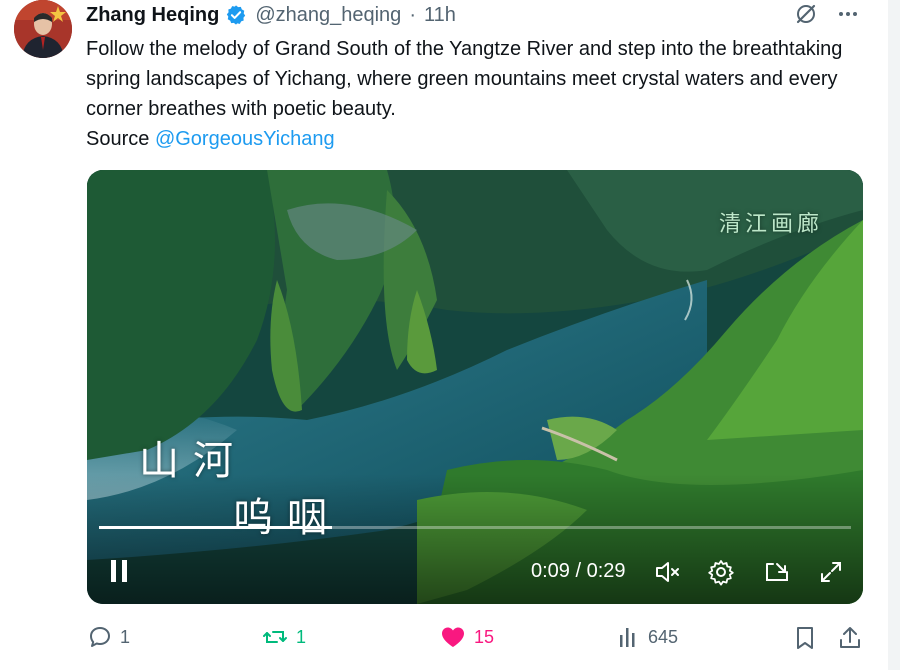 Image resolution: width=900 pixels, height=670 pixels. What do you see at coordinates (475, 572) in the screenshot?
I see `video-controls: 0:09 / 0:29` at bounding box center [475, 572].